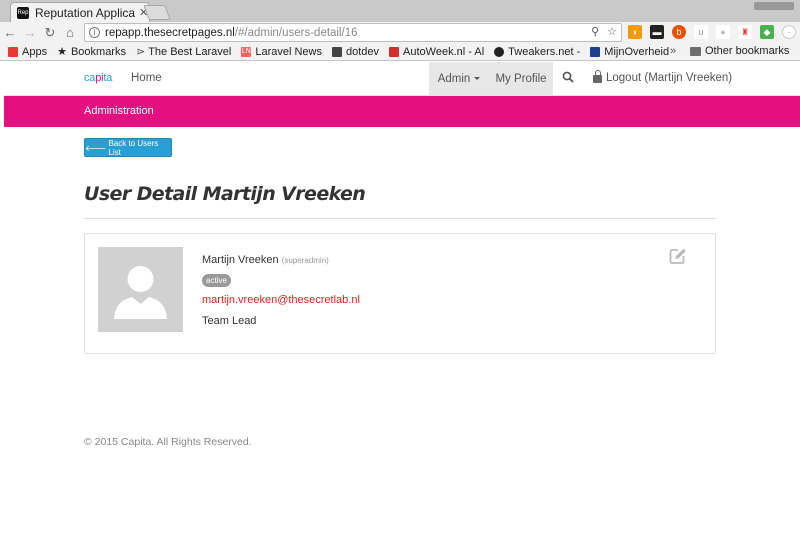 This screenshot has width=800, height=533. Describe the element at coordinates (662, 77) in the screenshot. I see `nav-logout: Logout (Martijn Vreeken)` at that location.